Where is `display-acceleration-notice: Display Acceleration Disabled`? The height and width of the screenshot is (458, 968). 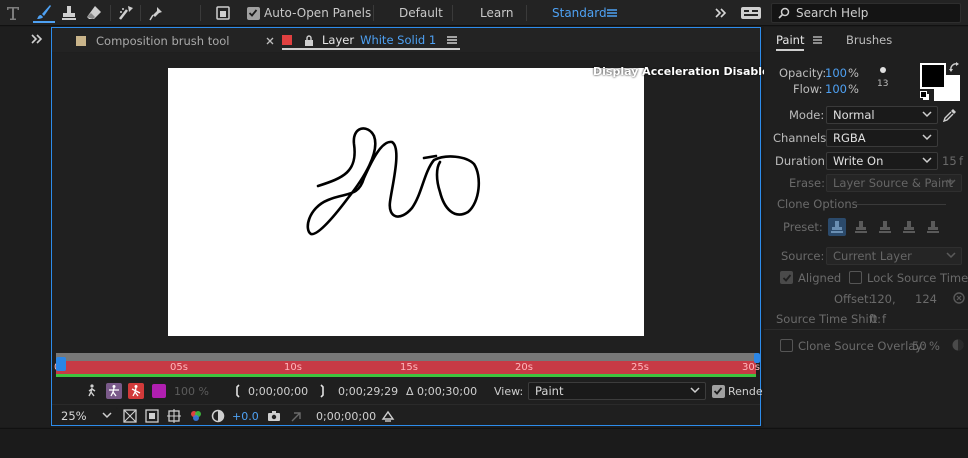
display-acceleration-notice: Display Acceleration Disabled is located at coordinates (685, 71).